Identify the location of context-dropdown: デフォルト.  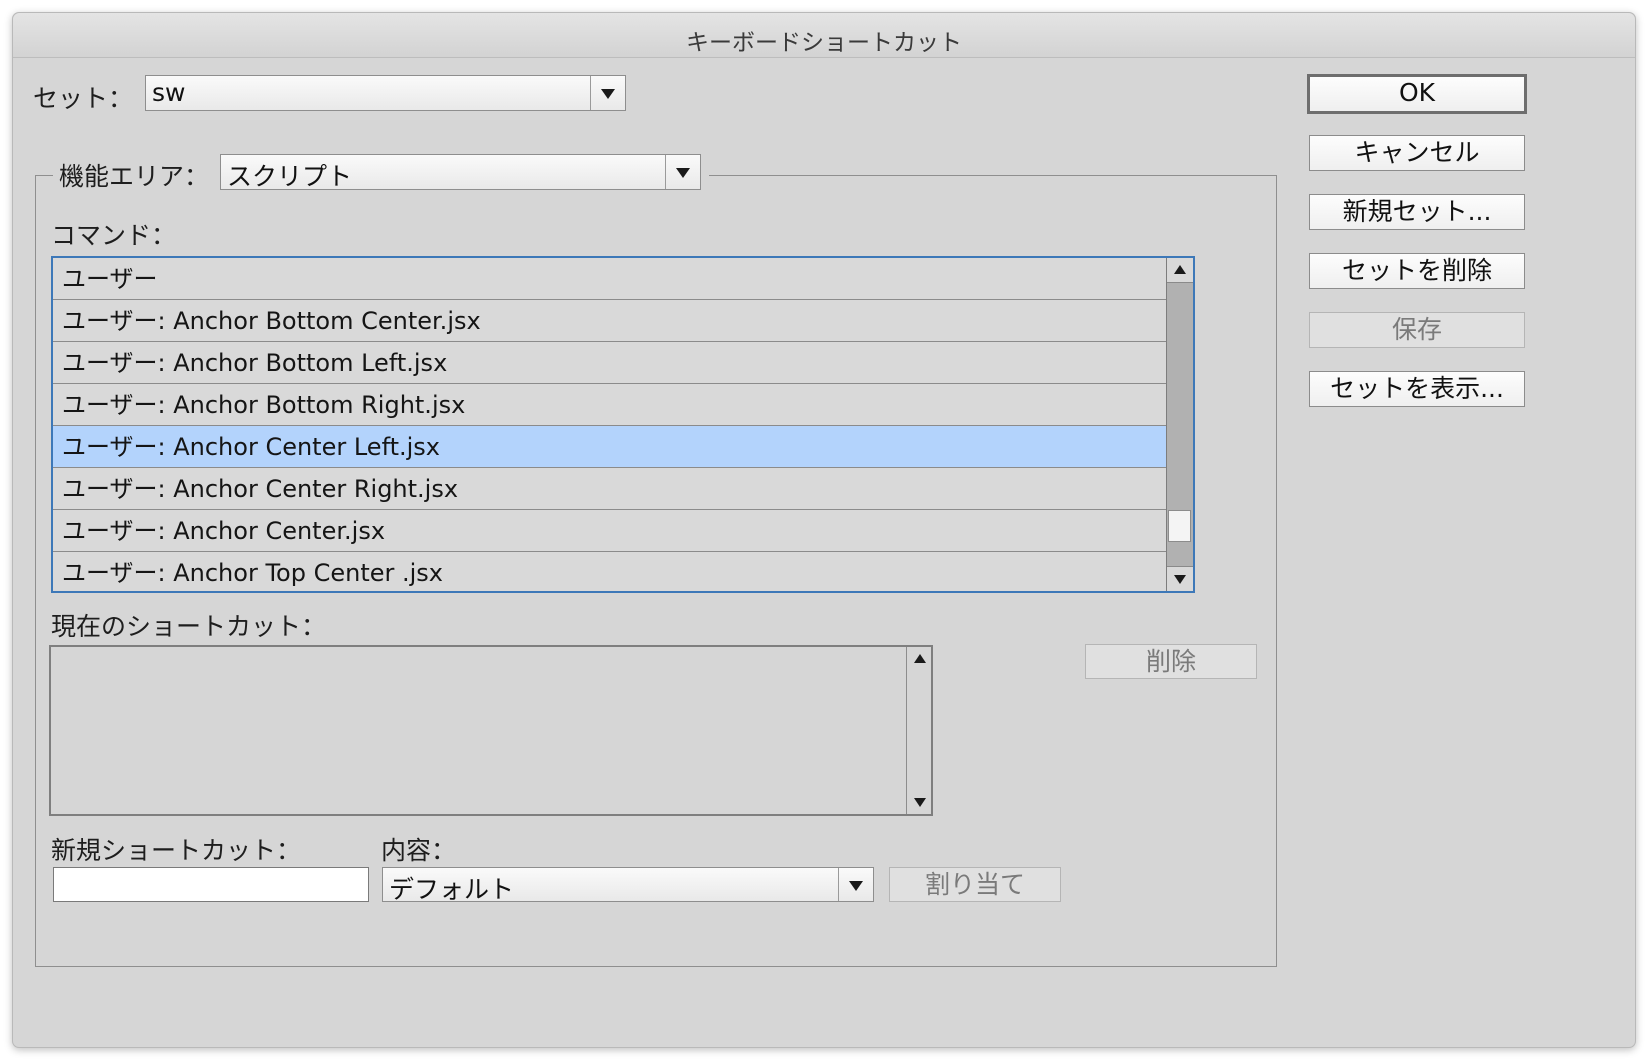
(628, 885).